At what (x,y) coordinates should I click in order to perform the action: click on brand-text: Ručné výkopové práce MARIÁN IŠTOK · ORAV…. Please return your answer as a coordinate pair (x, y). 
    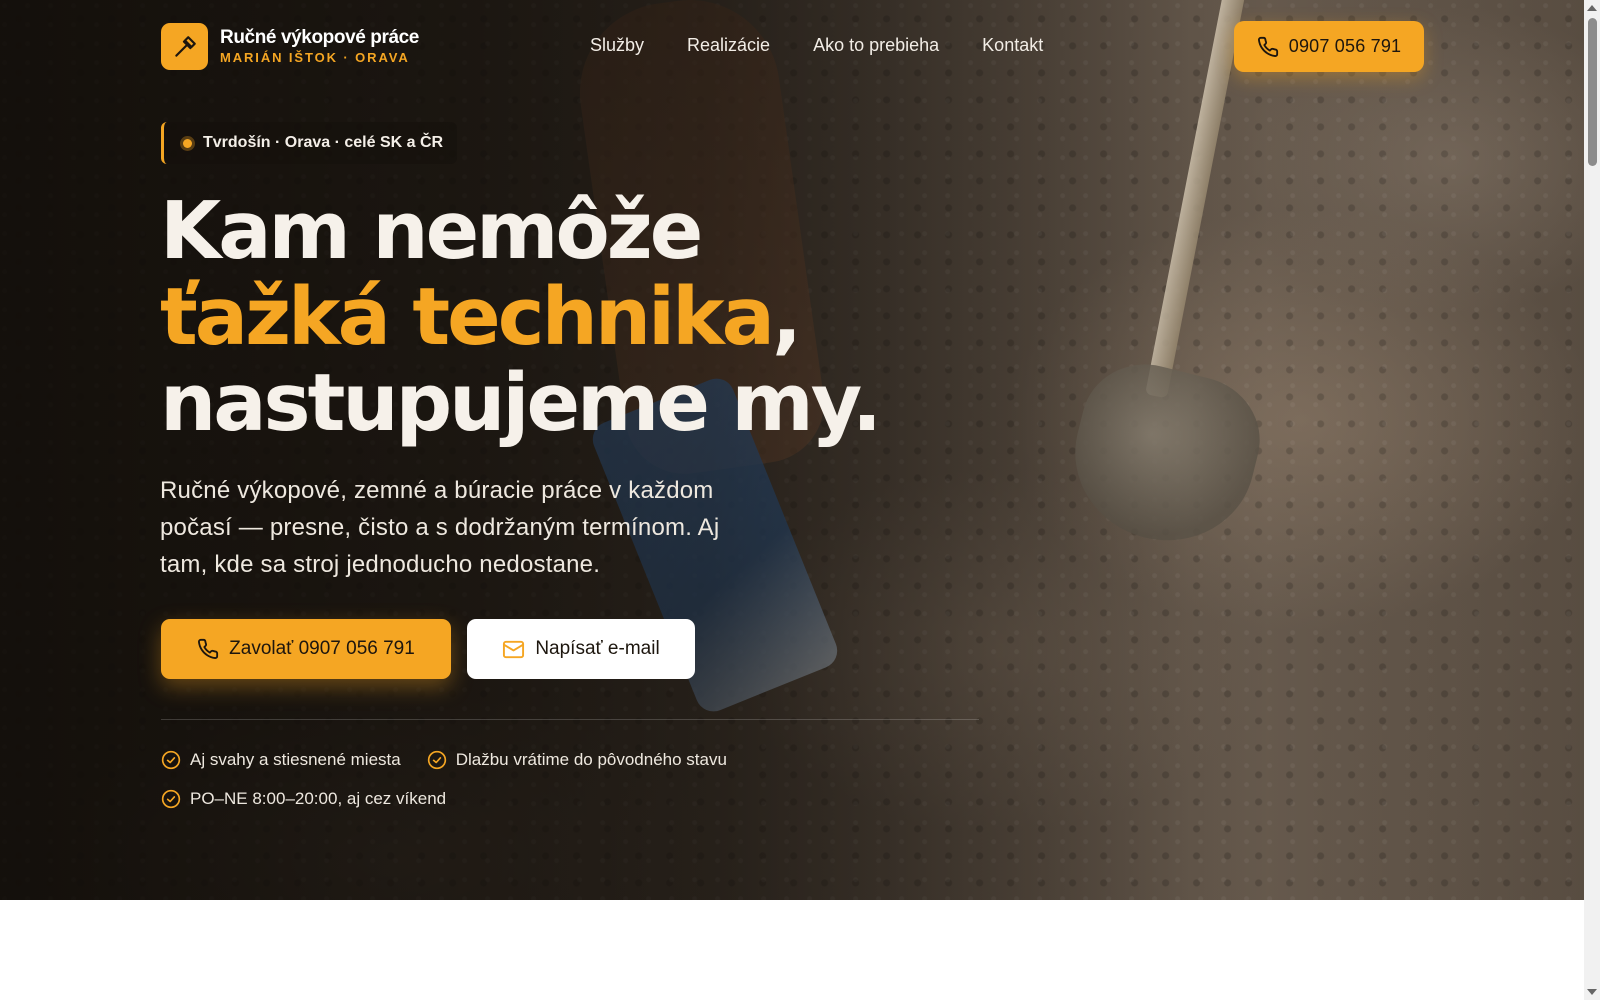
    Looking at the image, I should click on (319, 46).